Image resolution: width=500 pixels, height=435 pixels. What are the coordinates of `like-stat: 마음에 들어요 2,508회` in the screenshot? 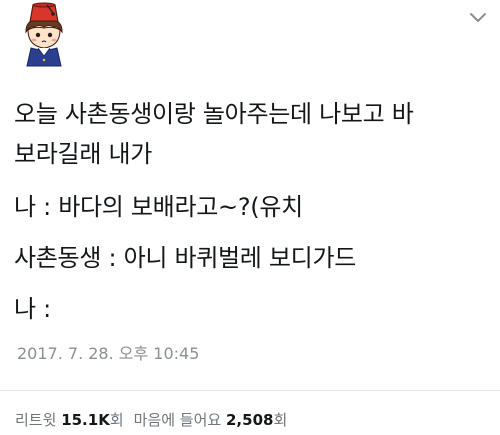 It's located at (211, 420).